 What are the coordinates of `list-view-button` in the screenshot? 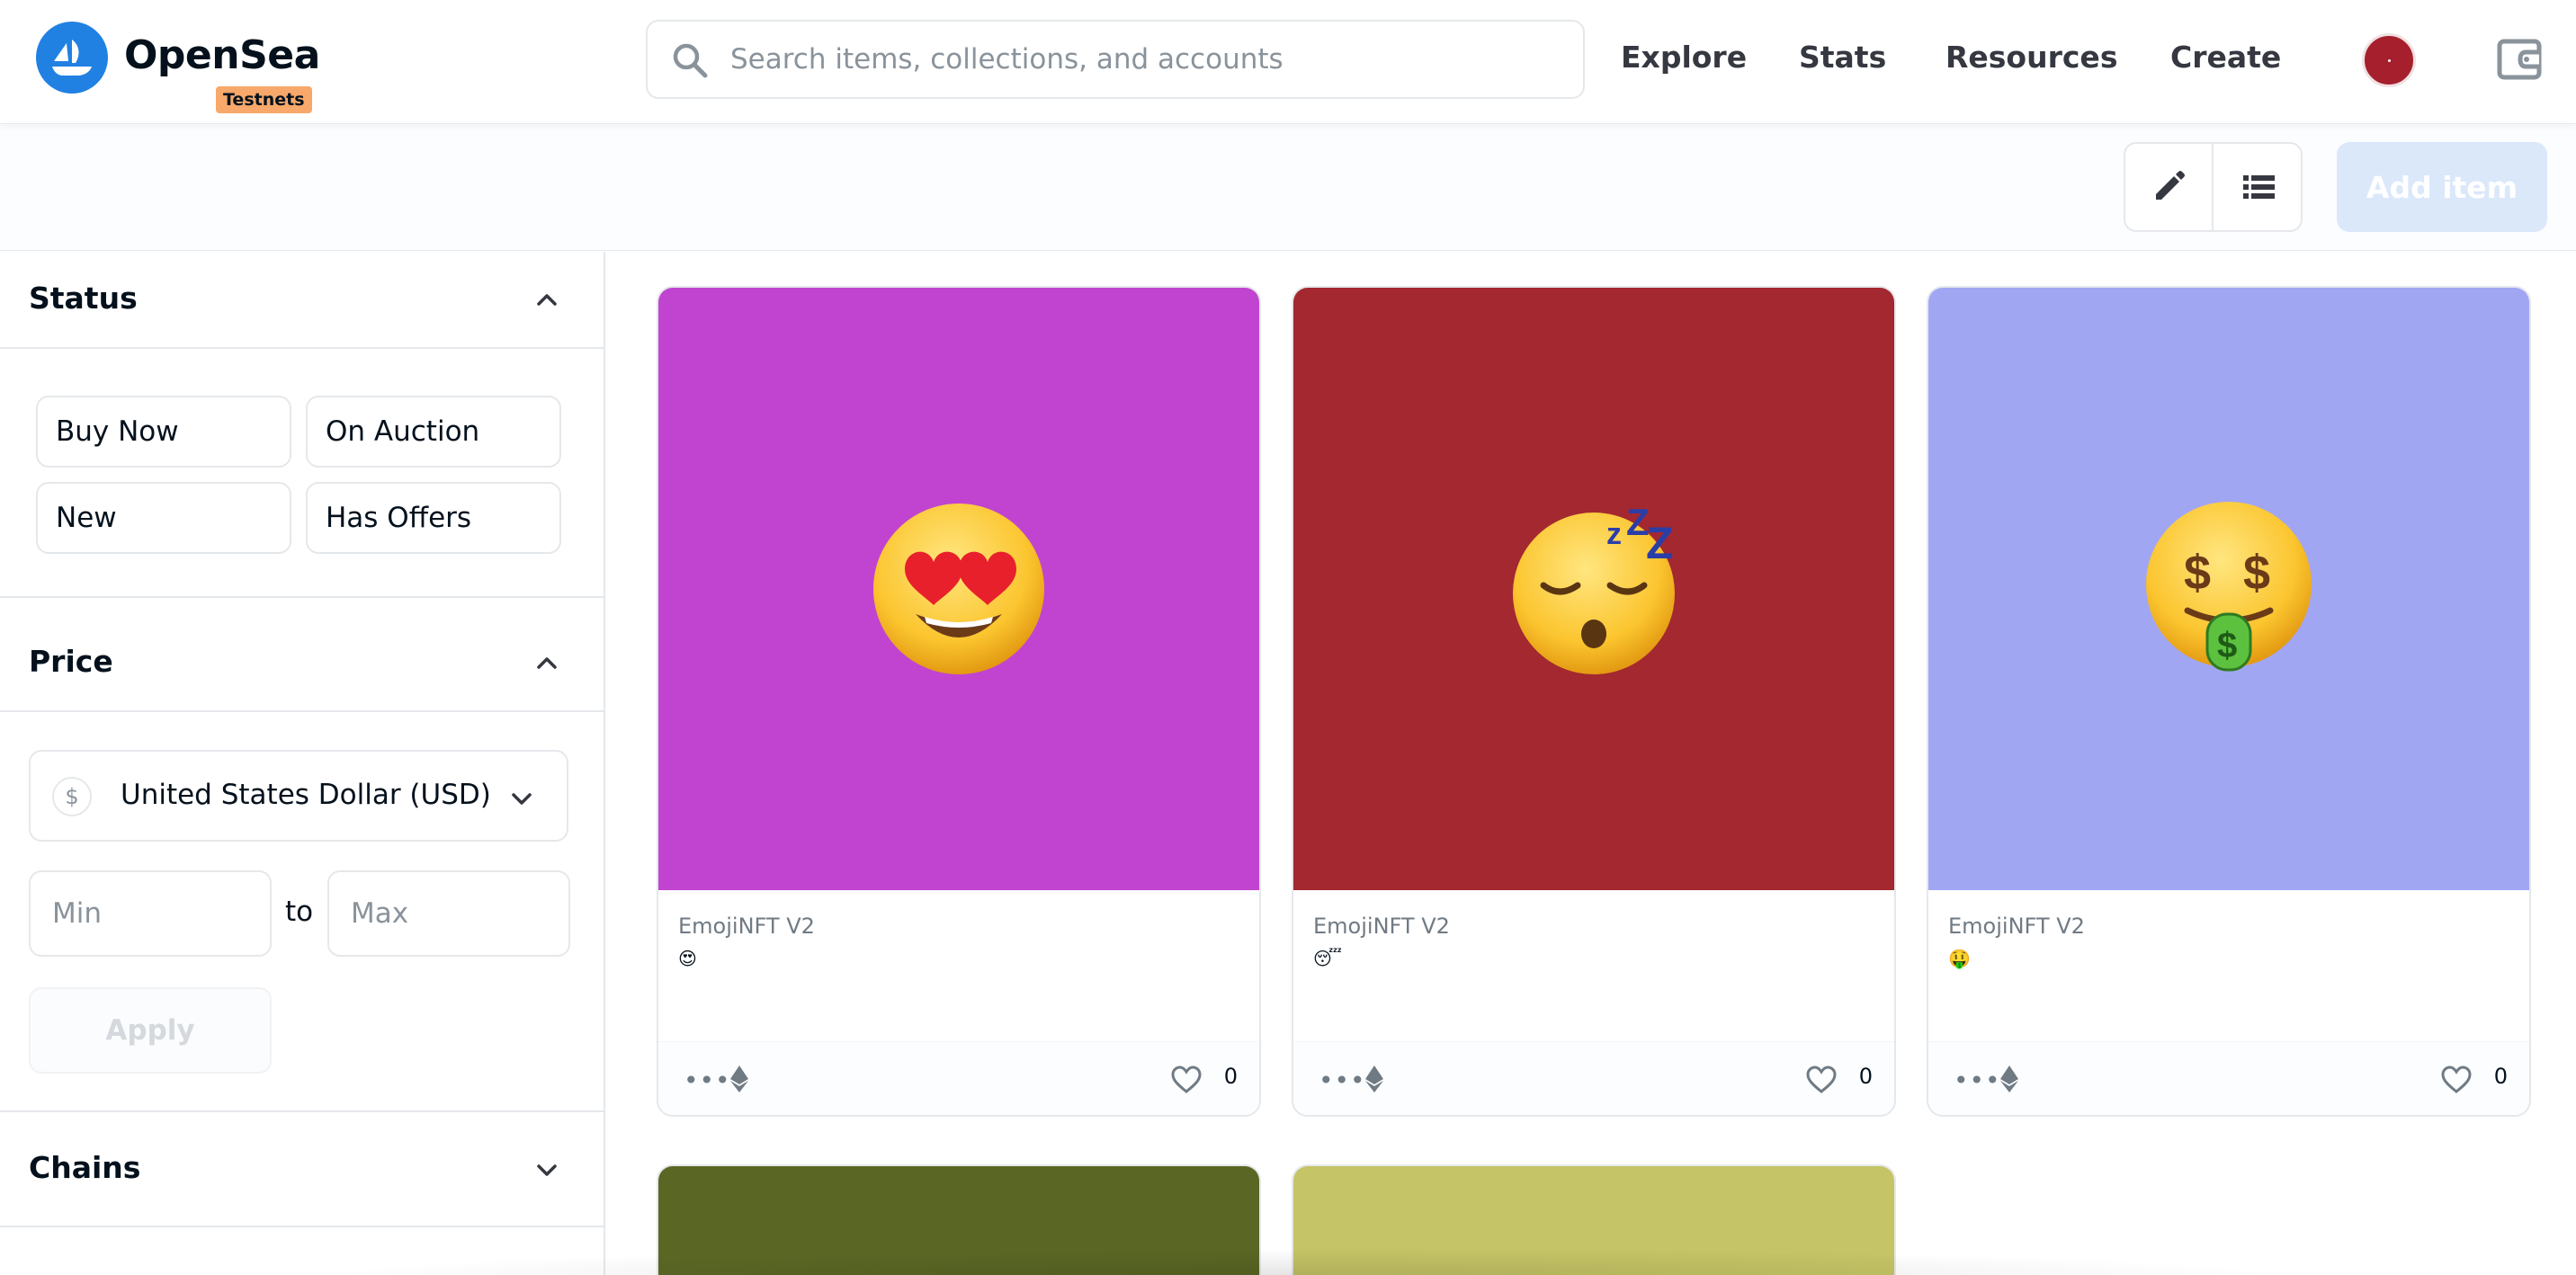 It's located at (2258, 187).